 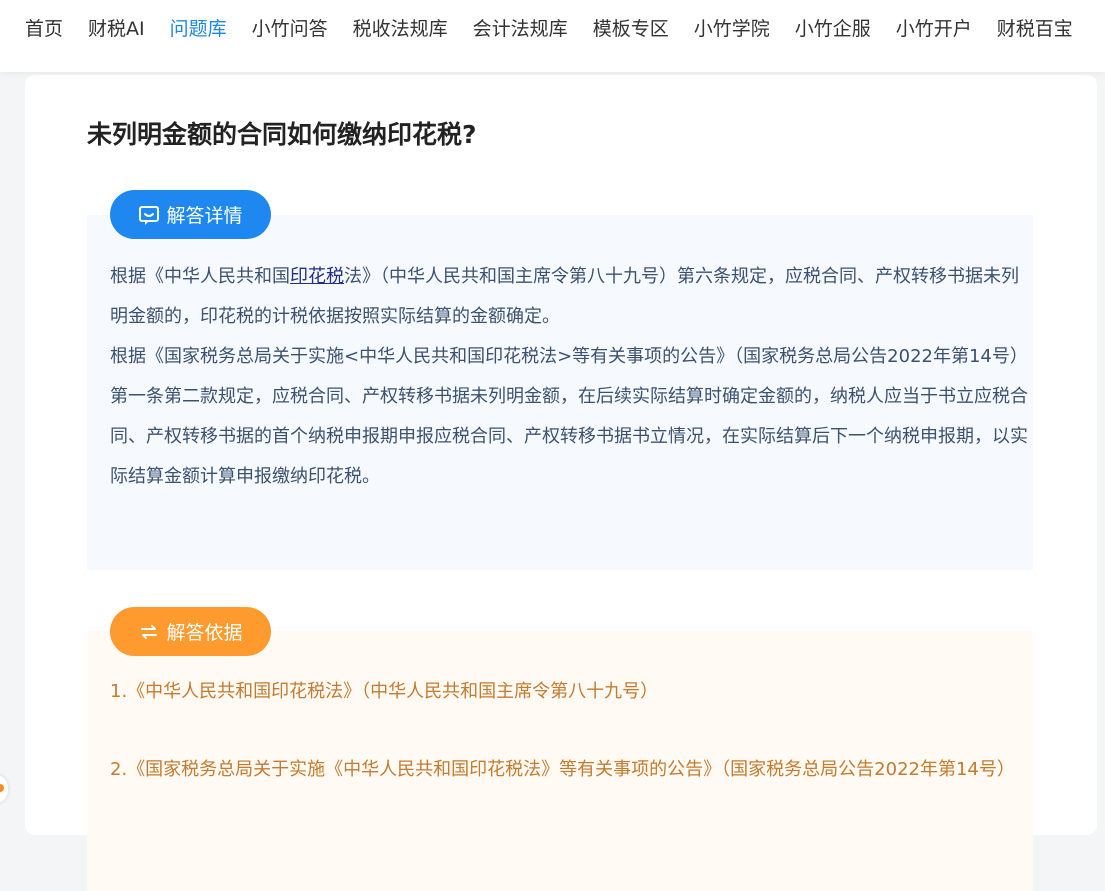 What do you see at coordinates (282, 134) in the screenshot?
I see `page-title: 未列明金额的合同如何缴纳印花税?` at bounding box center [282, 134].